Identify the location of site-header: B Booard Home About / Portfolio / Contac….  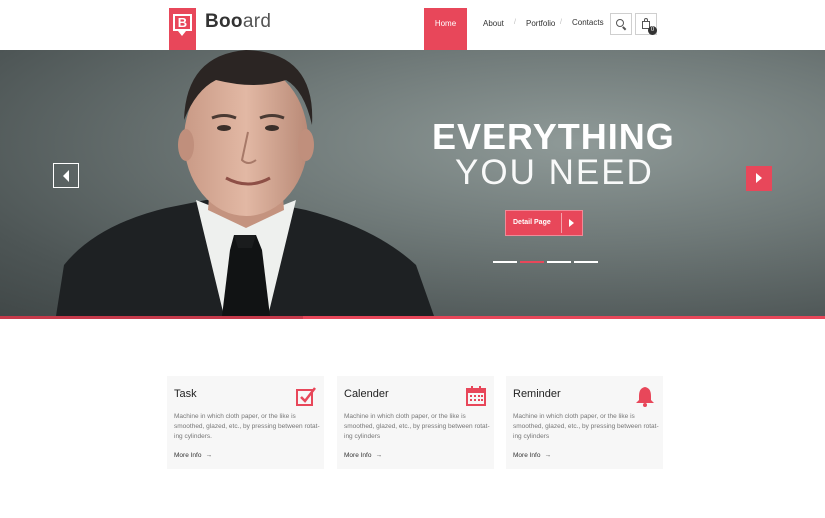
(412, 25).